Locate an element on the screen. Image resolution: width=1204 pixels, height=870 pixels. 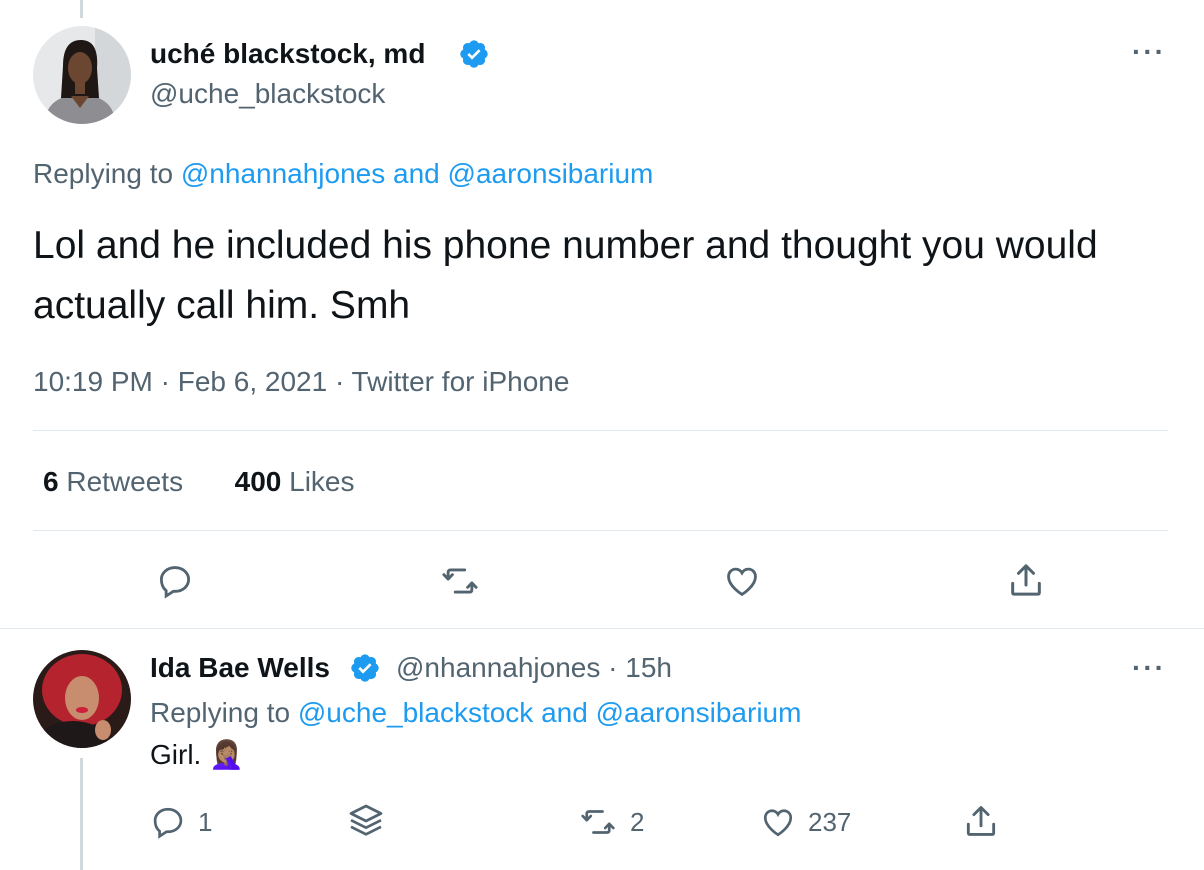
retweets-label: Retweets is located at coordinates (125, 481).